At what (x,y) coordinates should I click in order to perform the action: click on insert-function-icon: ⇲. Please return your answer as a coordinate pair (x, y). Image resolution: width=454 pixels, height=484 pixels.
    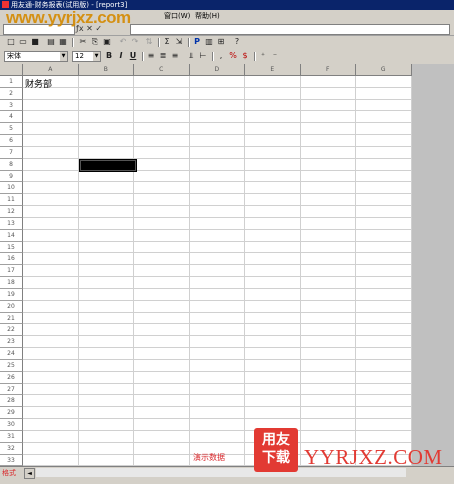
    Looking at the image, I should click on (179, 42).